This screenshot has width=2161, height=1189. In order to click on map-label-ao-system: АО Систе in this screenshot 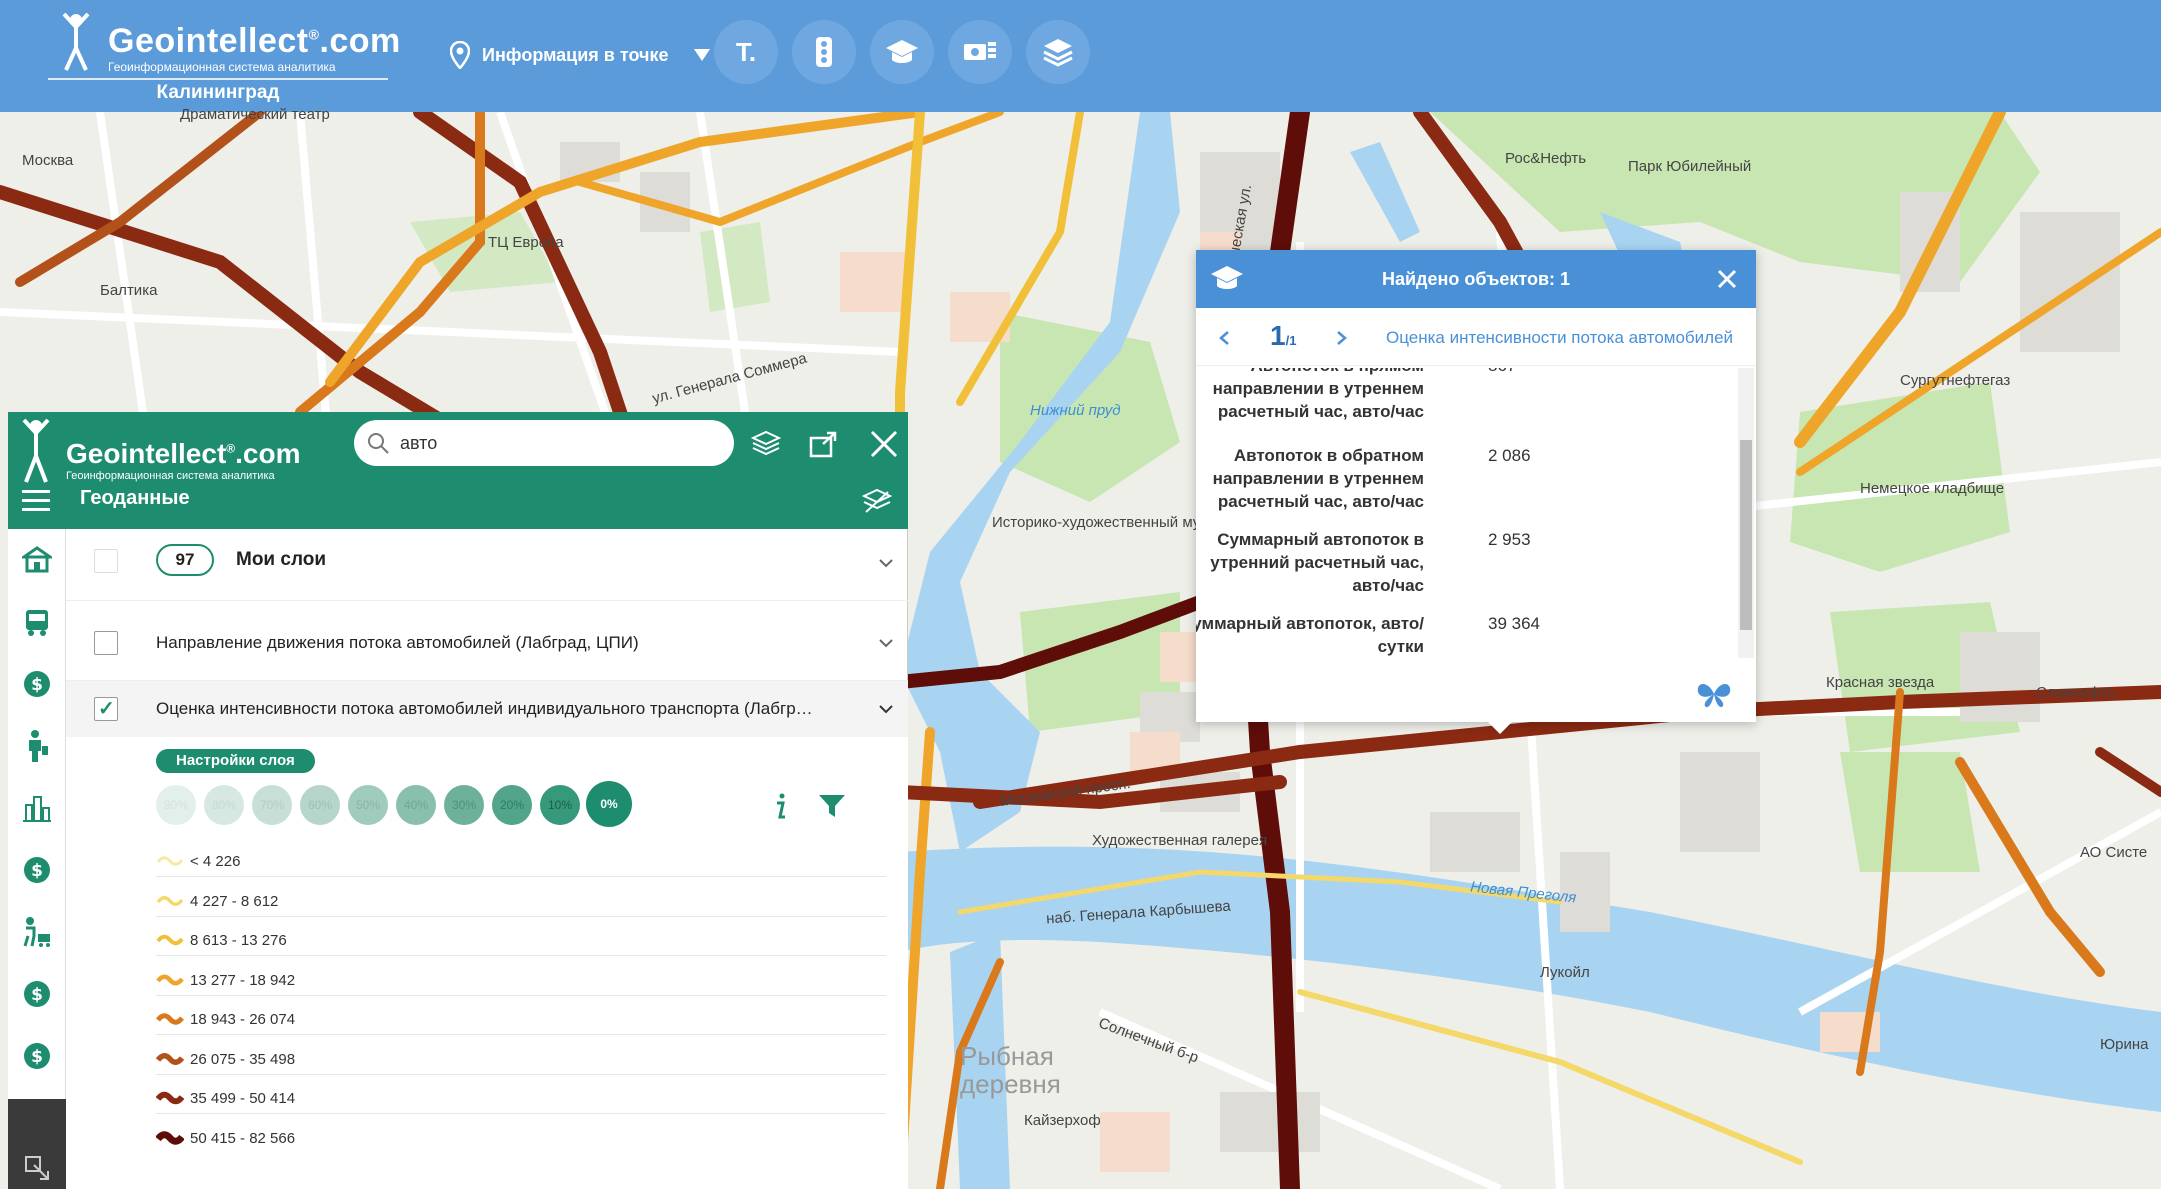, I will do `click(2114, 852)`.